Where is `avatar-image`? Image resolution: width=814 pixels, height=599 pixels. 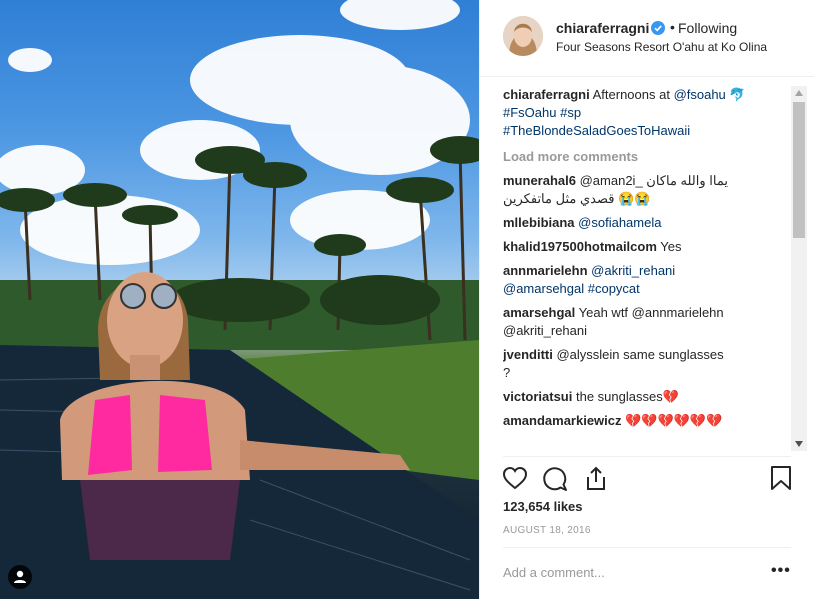 avatar-image is located at coordinates (523, 36).